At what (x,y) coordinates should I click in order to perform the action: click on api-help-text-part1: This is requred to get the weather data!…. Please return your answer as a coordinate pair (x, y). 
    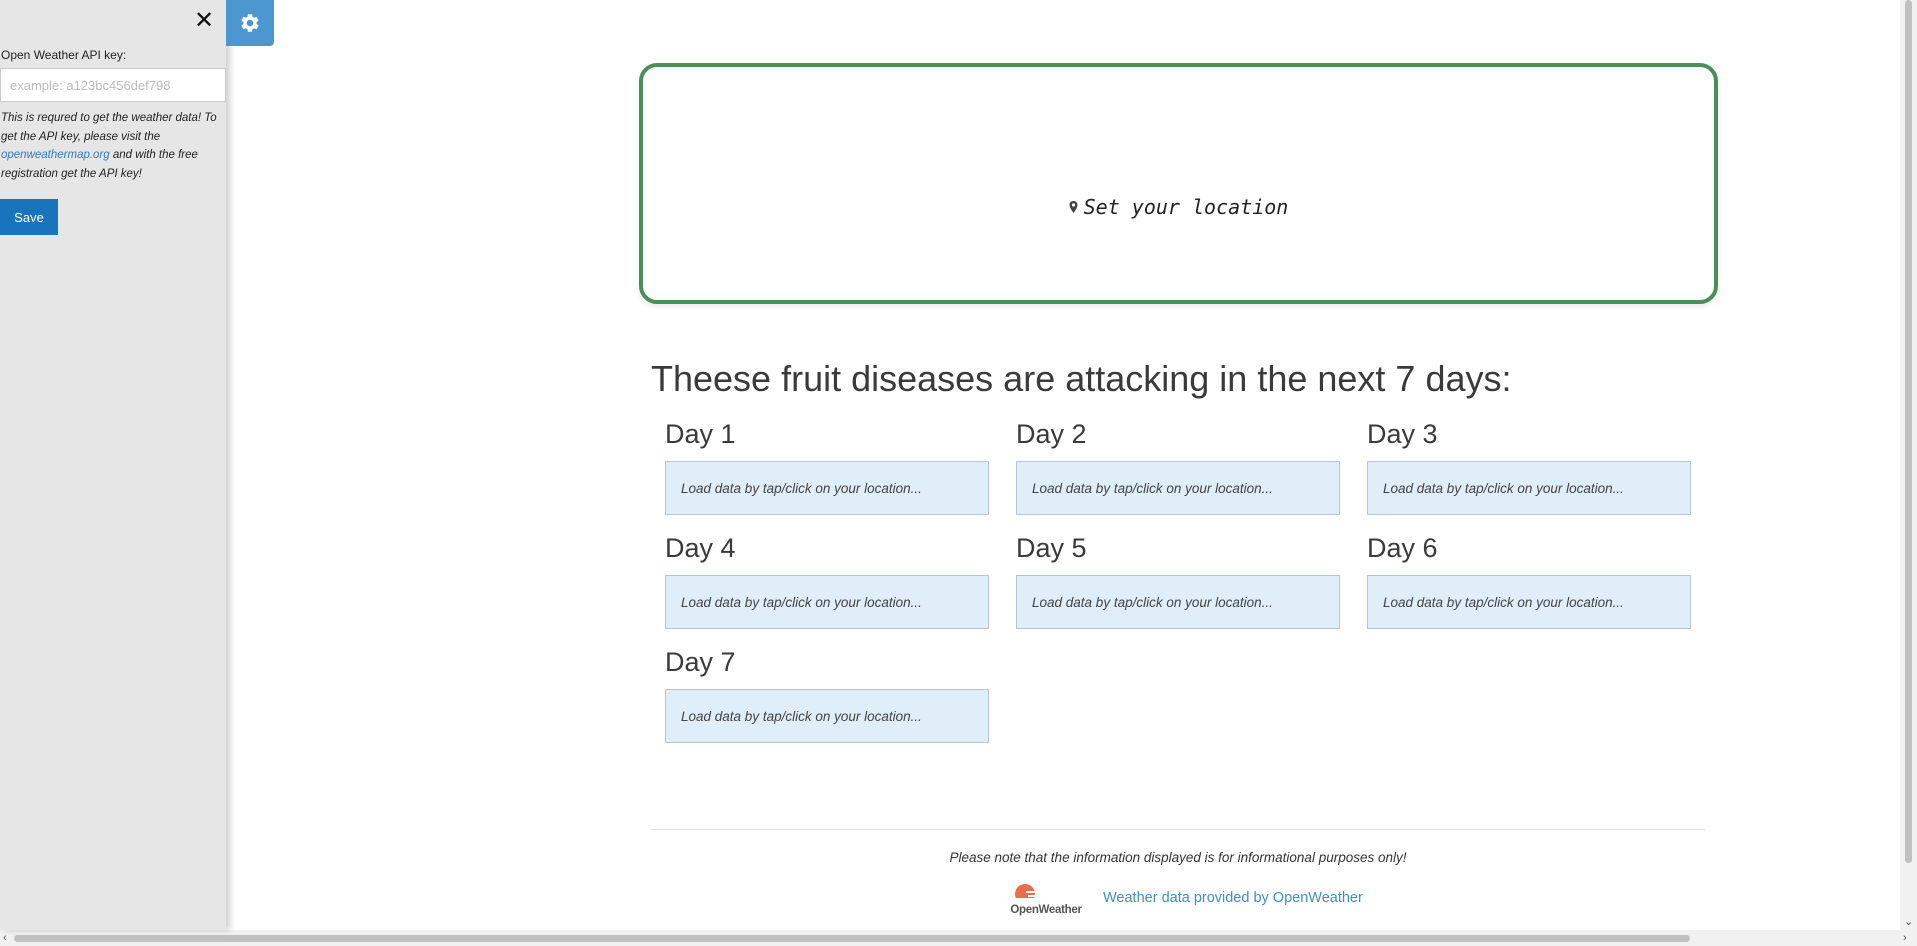
    Looking at the image, I should click on (109, 127).